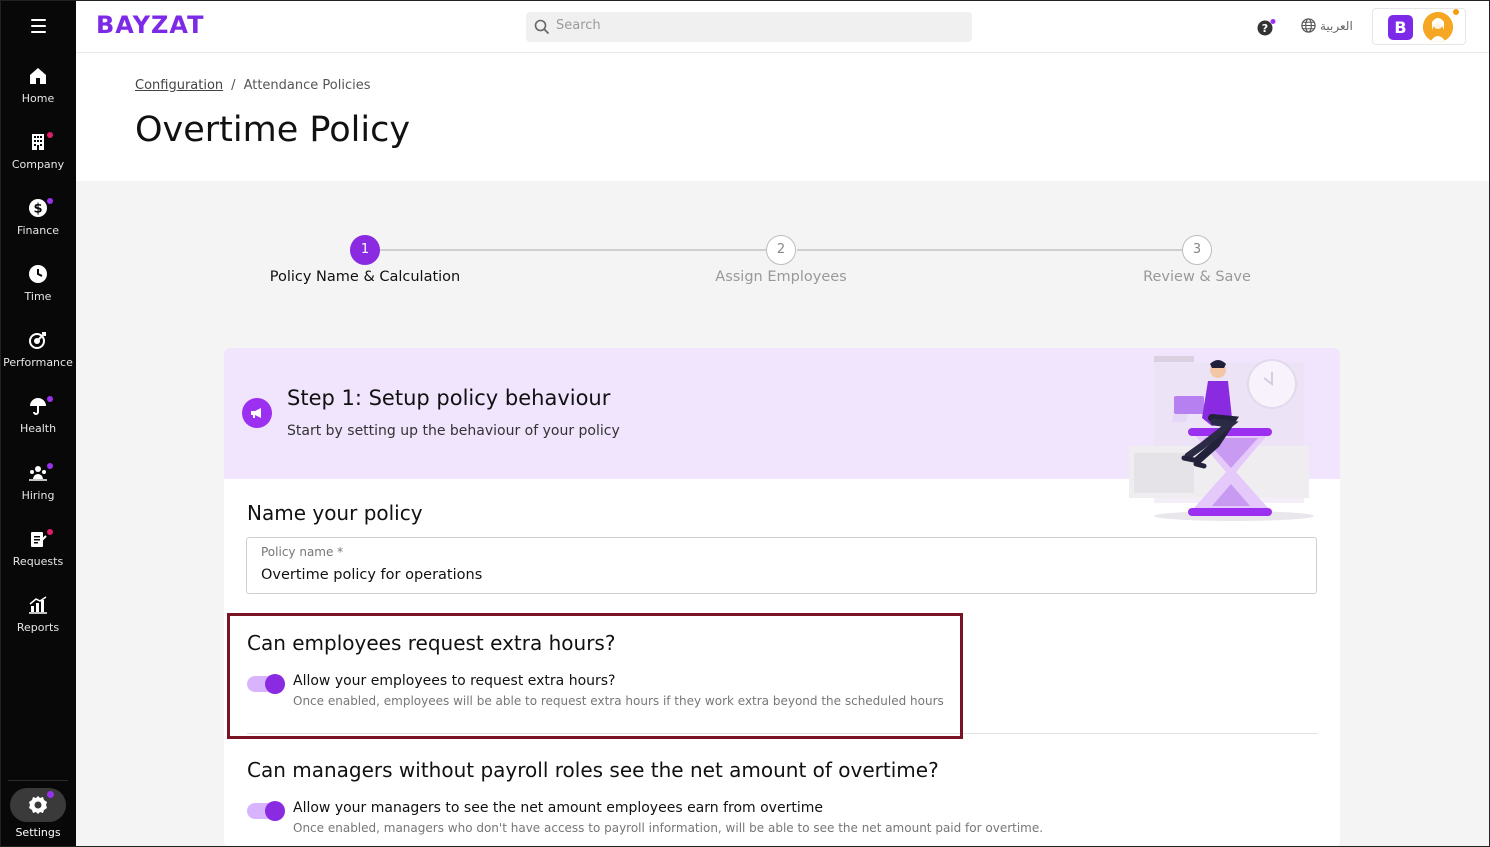  I want to click on people-icon, so click(38, 473).